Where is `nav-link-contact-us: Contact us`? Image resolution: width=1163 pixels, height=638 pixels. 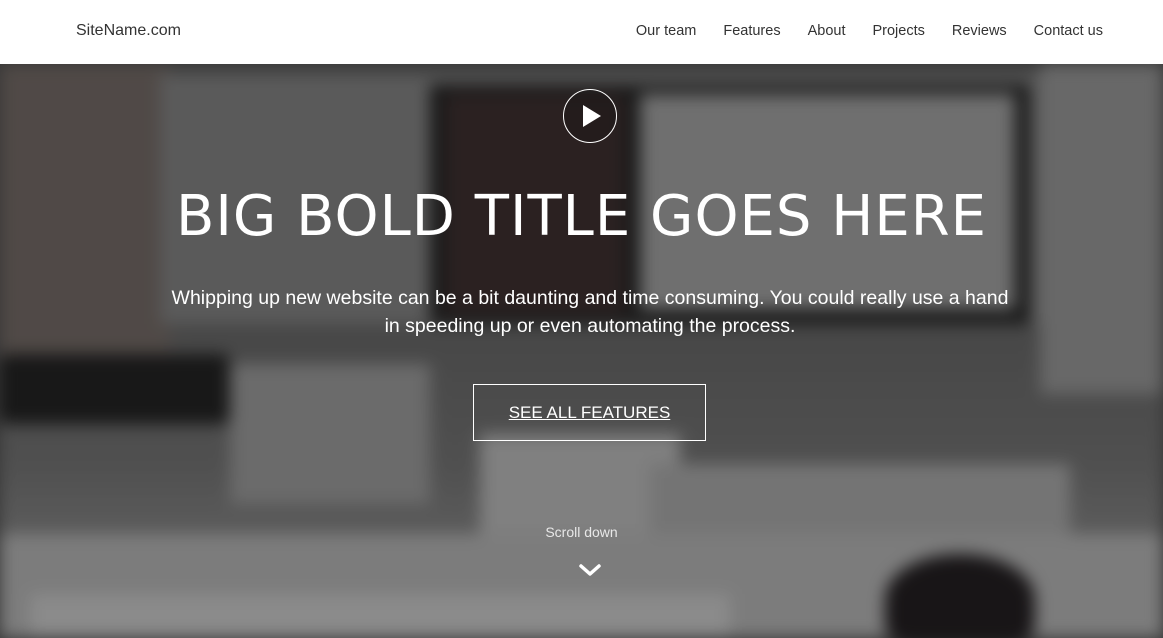
nav-link-contact-us: Contact us is located at coordinates (1068, 31).